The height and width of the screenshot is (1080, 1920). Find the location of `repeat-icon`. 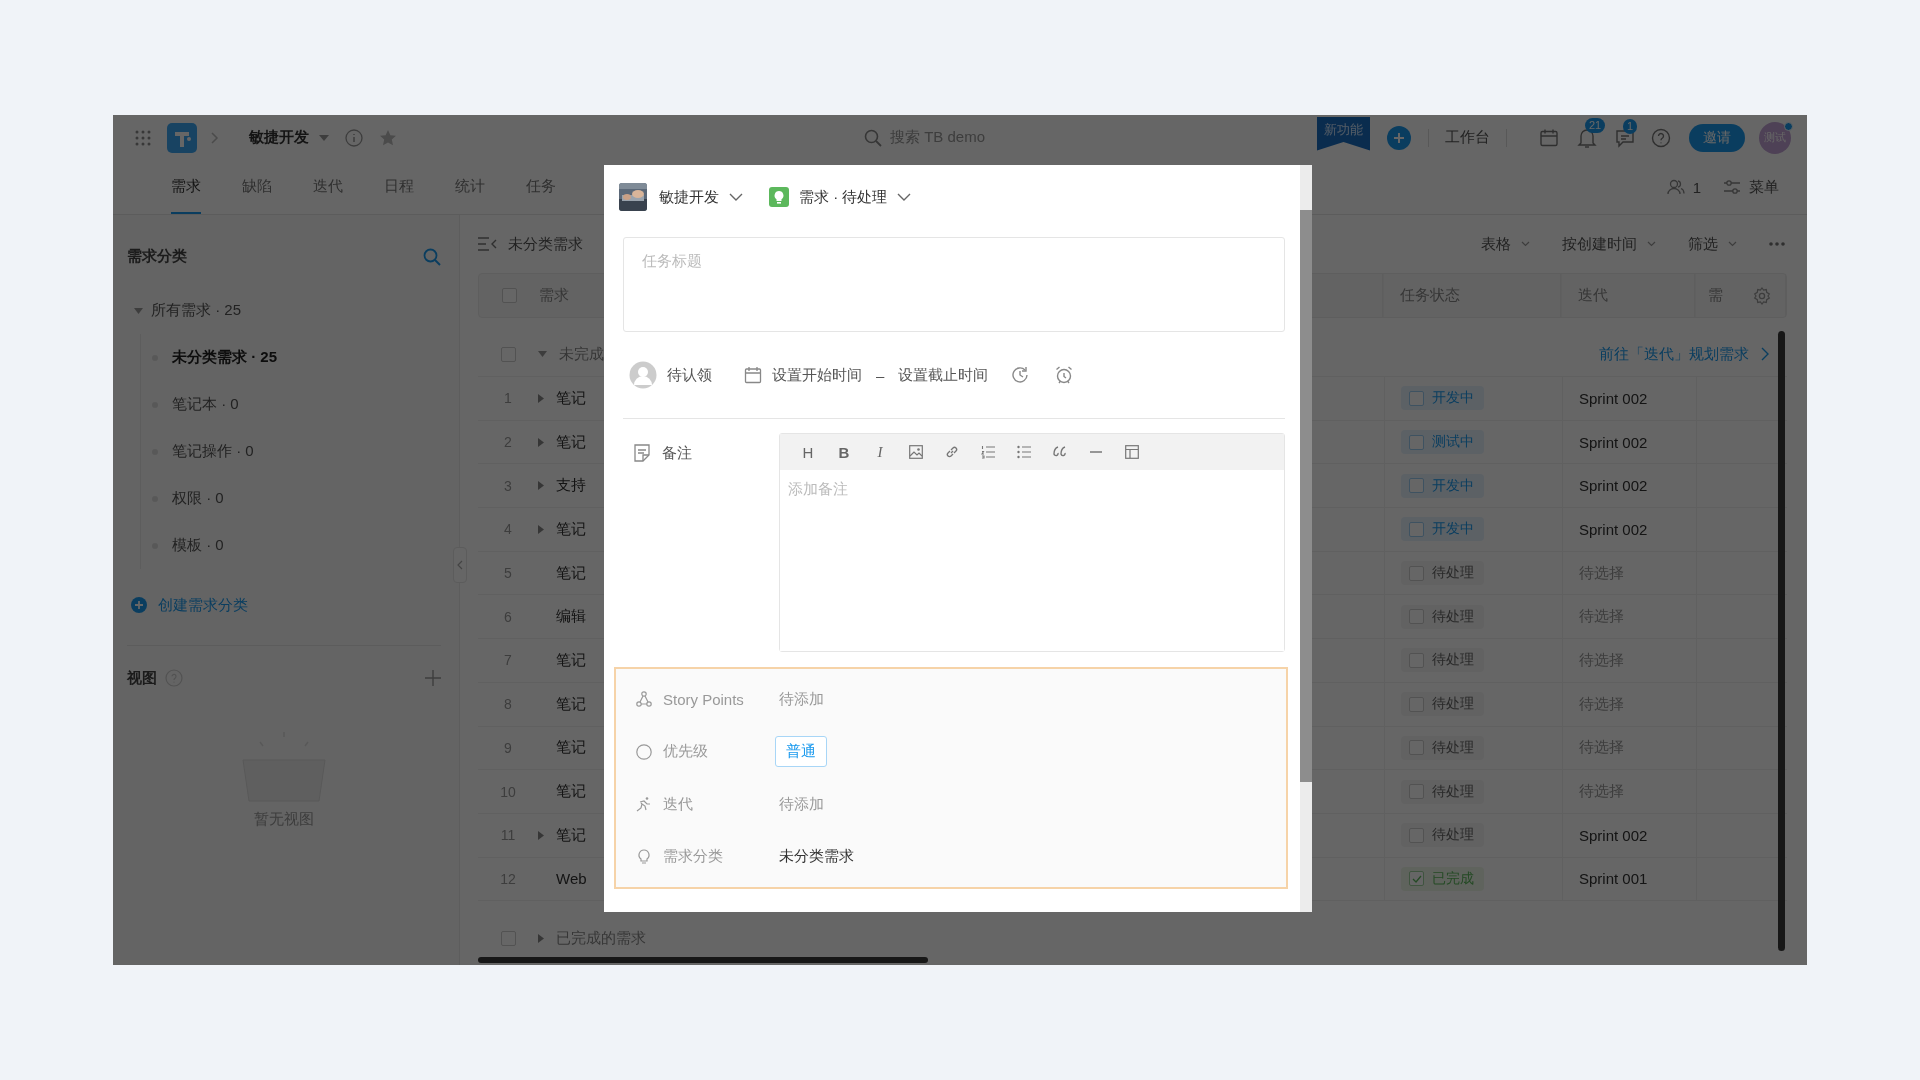

repeat-icon is located at coordinates (1020, 375).